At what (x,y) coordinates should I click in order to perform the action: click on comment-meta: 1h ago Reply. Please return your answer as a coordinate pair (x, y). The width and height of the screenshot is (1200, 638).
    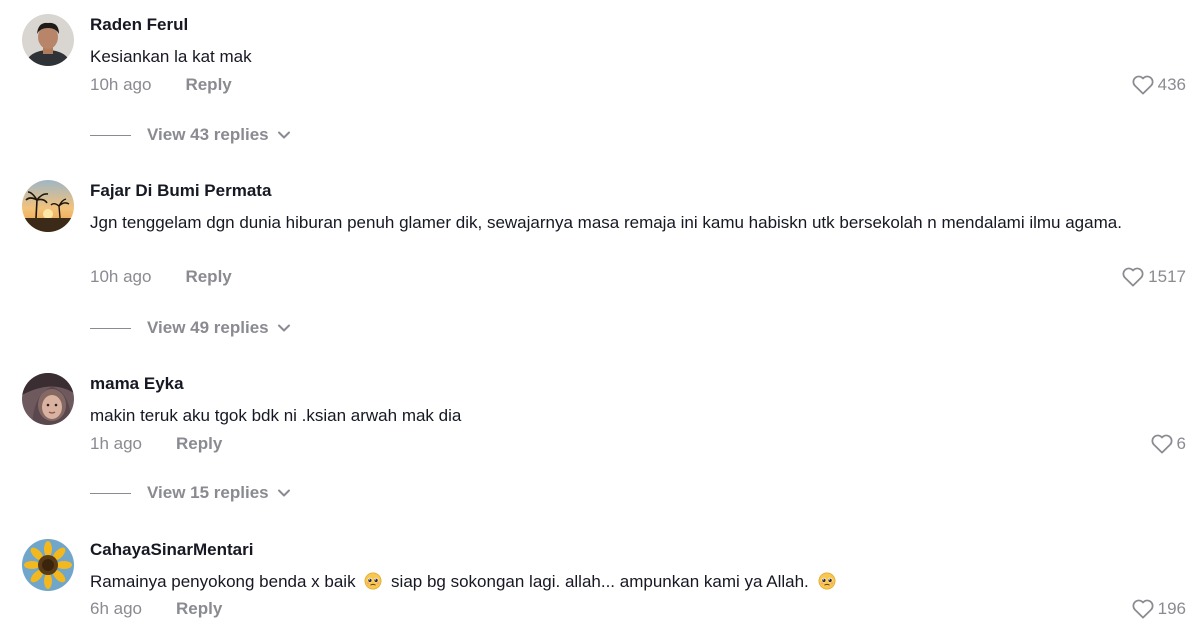
    Looking at the image, I should click on (156, 444).